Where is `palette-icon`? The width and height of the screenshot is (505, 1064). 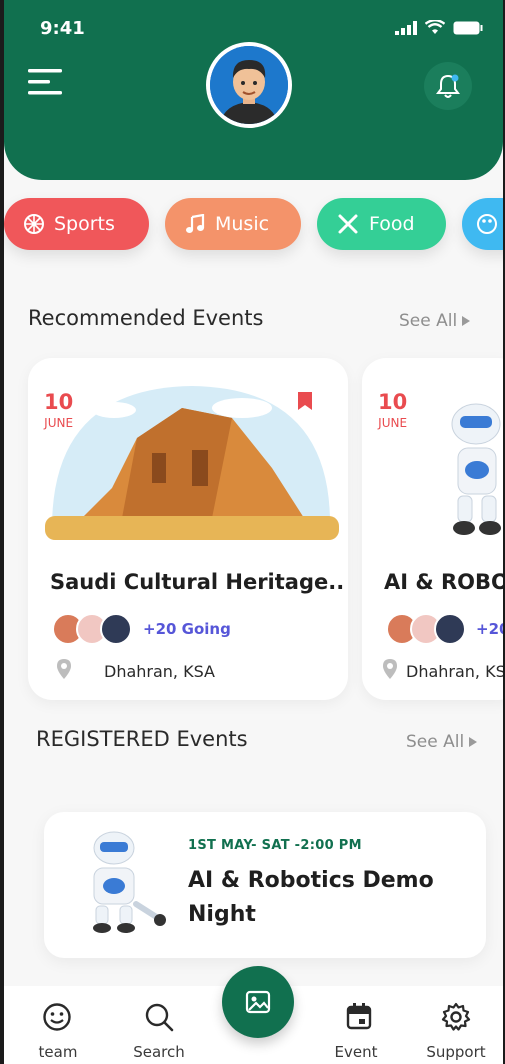 palette-icon is located at coordinates (487, 224).